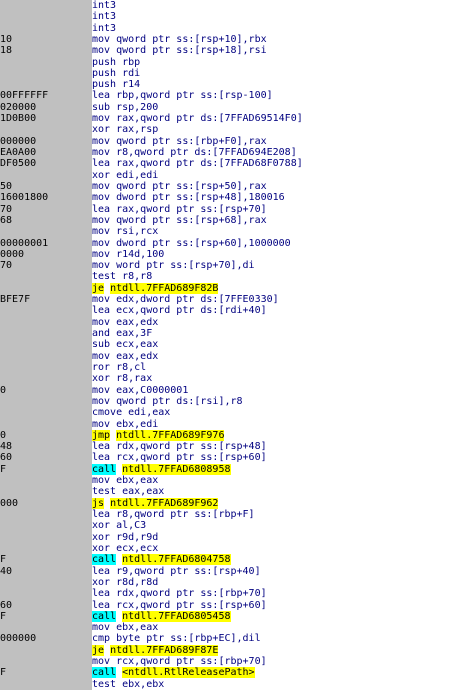  I want to click on instruction-row: je ntdll.7FFAD689F82B, so click(235, 288).